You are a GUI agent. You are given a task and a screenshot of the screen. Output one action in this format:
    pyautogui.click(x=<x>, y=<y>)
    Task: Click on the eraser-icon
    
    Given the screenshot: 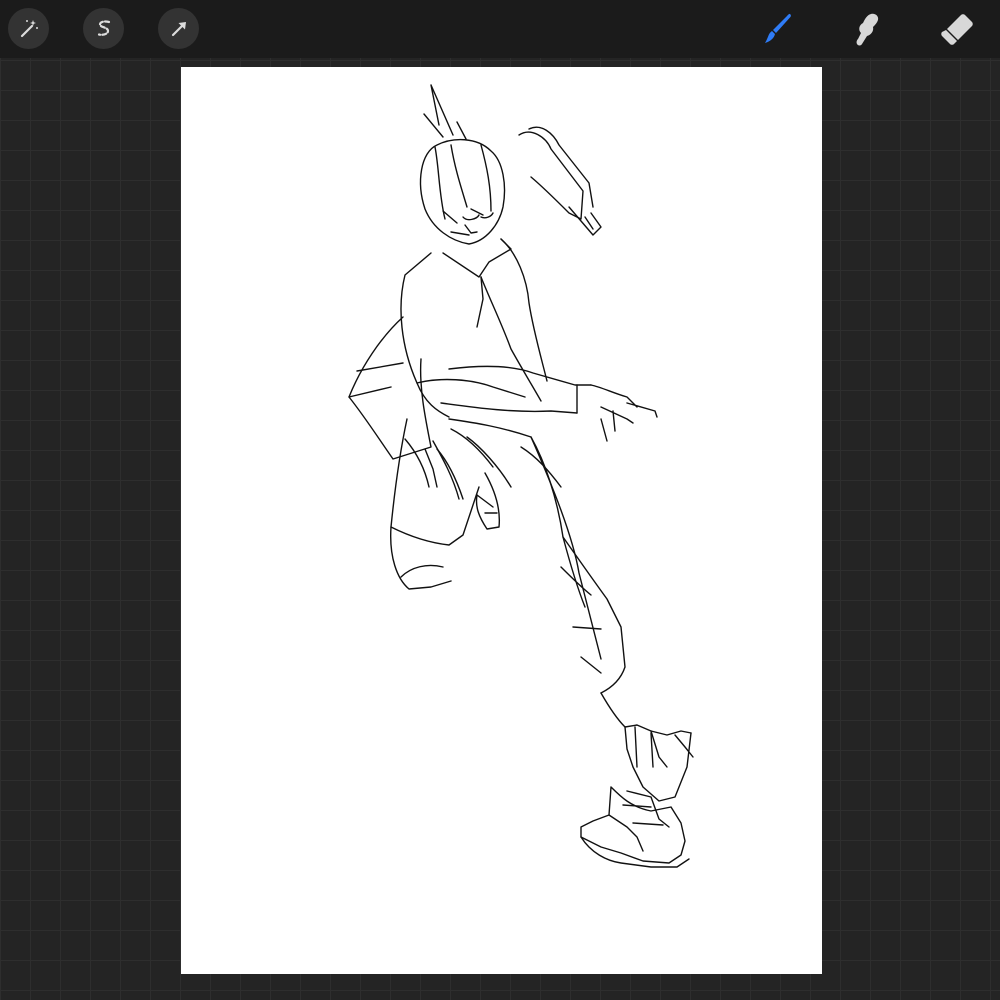 What is the action you would take?
    pyautogui.click(x=957, y=29)
    